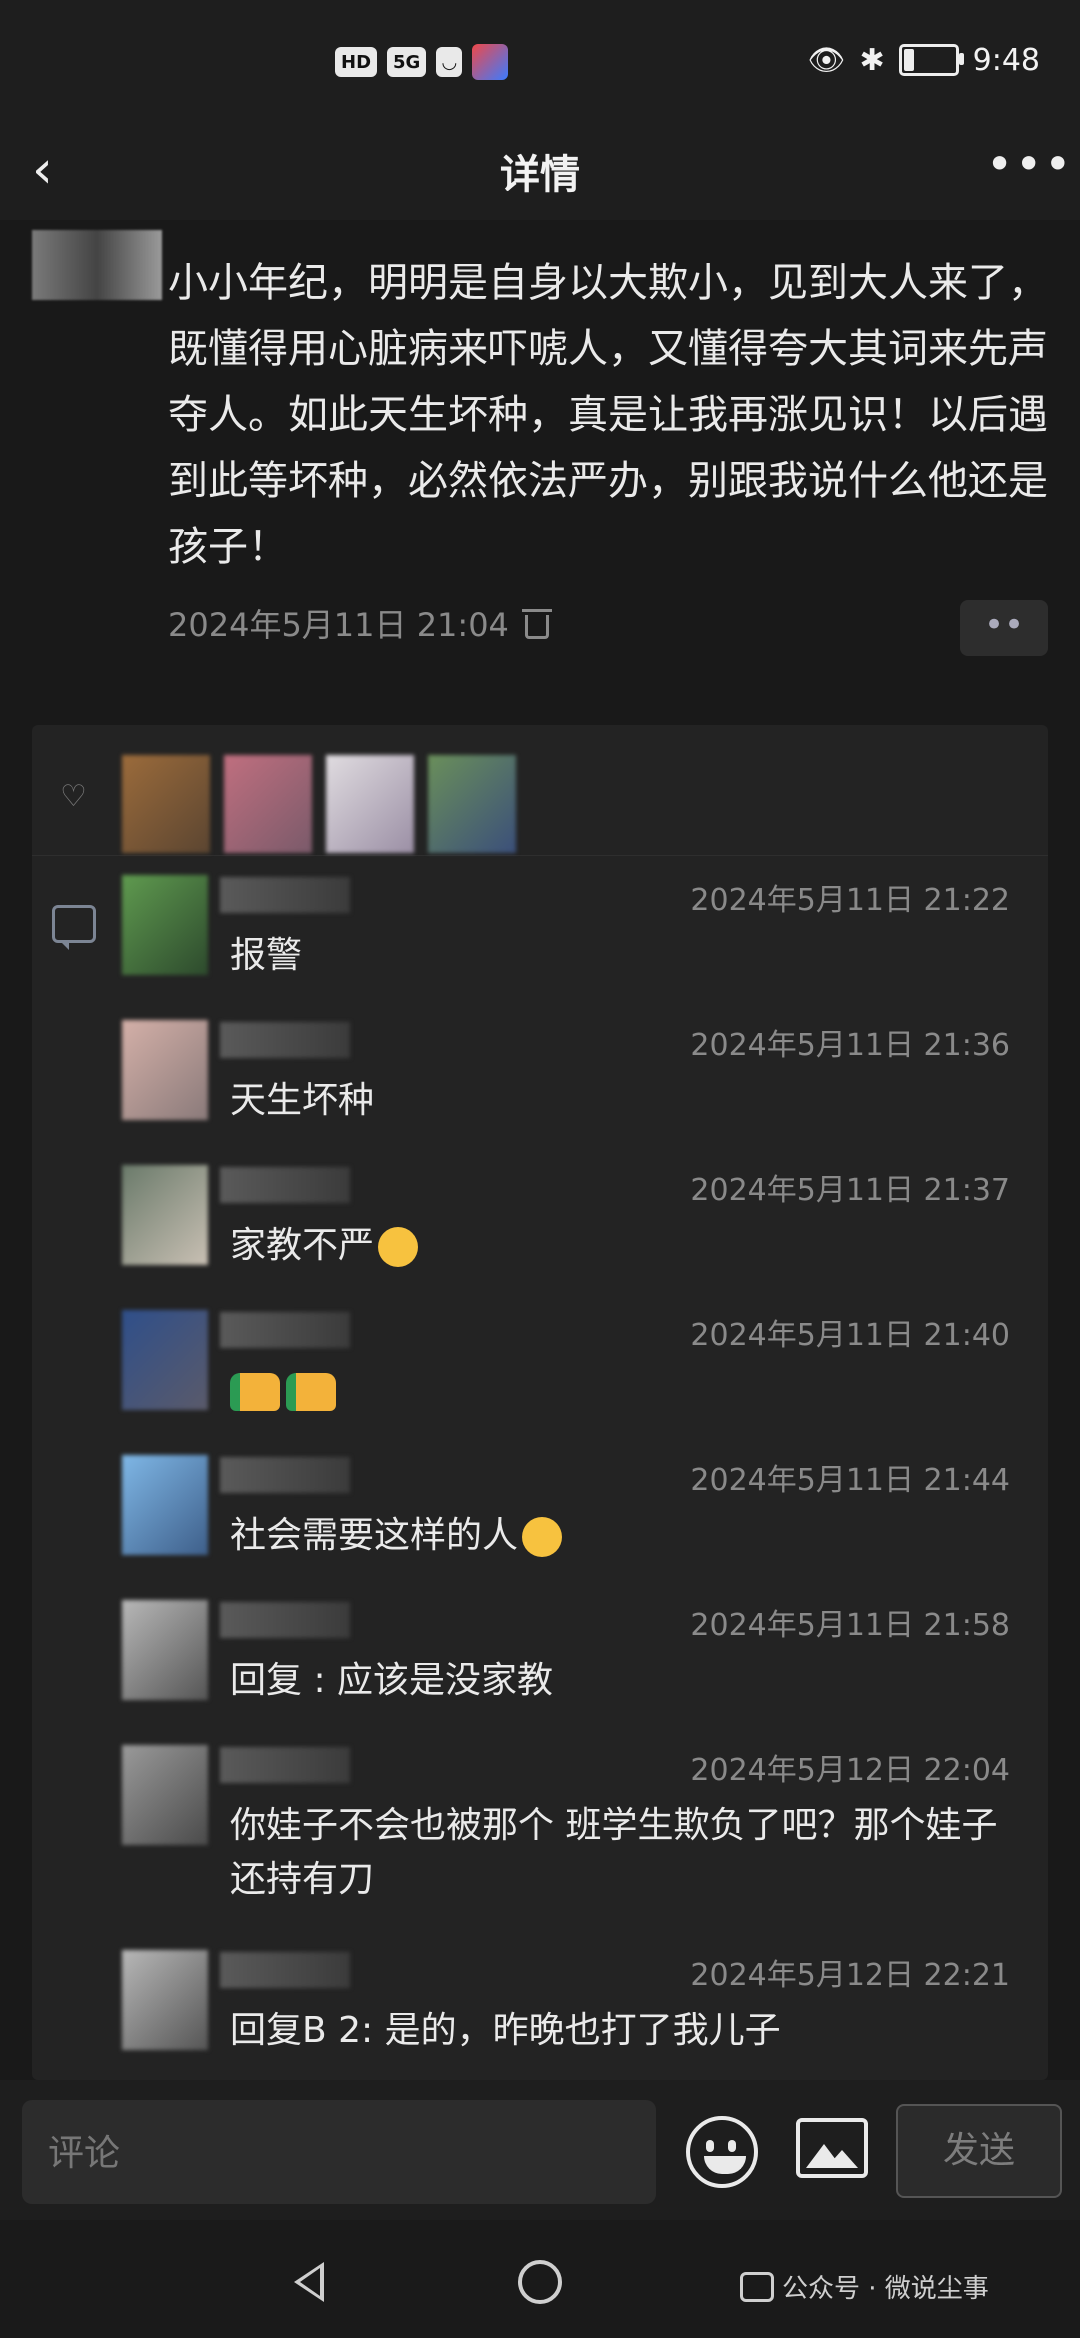  Describe the element at coordinates (582, 1090) in the screenshot. I see `comment-item: 2024年5月11日 21:36 天生坏种` at that location.